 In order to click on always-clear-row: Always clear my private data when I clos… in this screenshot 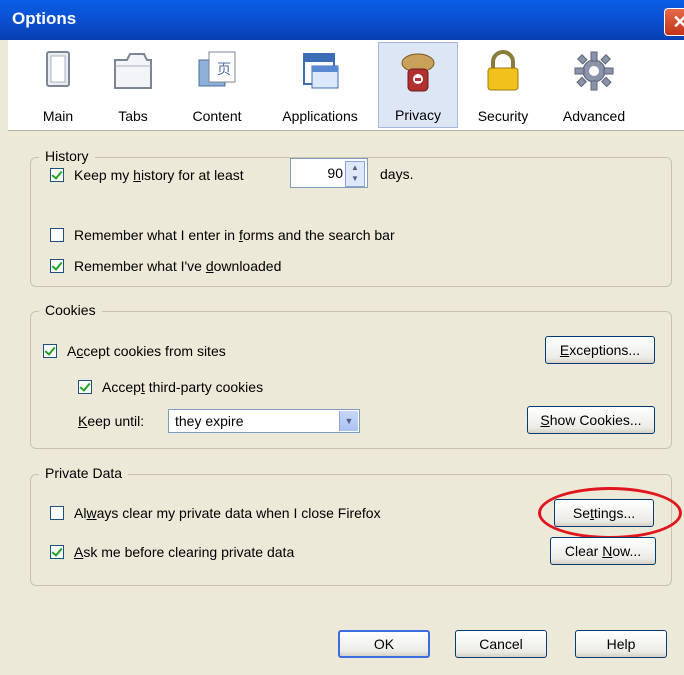, I will do `click(215, 513)`.